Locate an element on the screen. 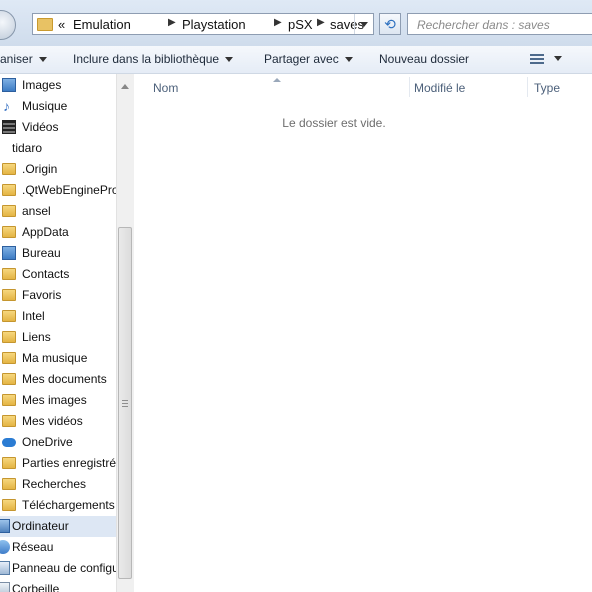 The image size is (592, 592). nav-item-recherches: Recherches is located at coordinates (58, 484).